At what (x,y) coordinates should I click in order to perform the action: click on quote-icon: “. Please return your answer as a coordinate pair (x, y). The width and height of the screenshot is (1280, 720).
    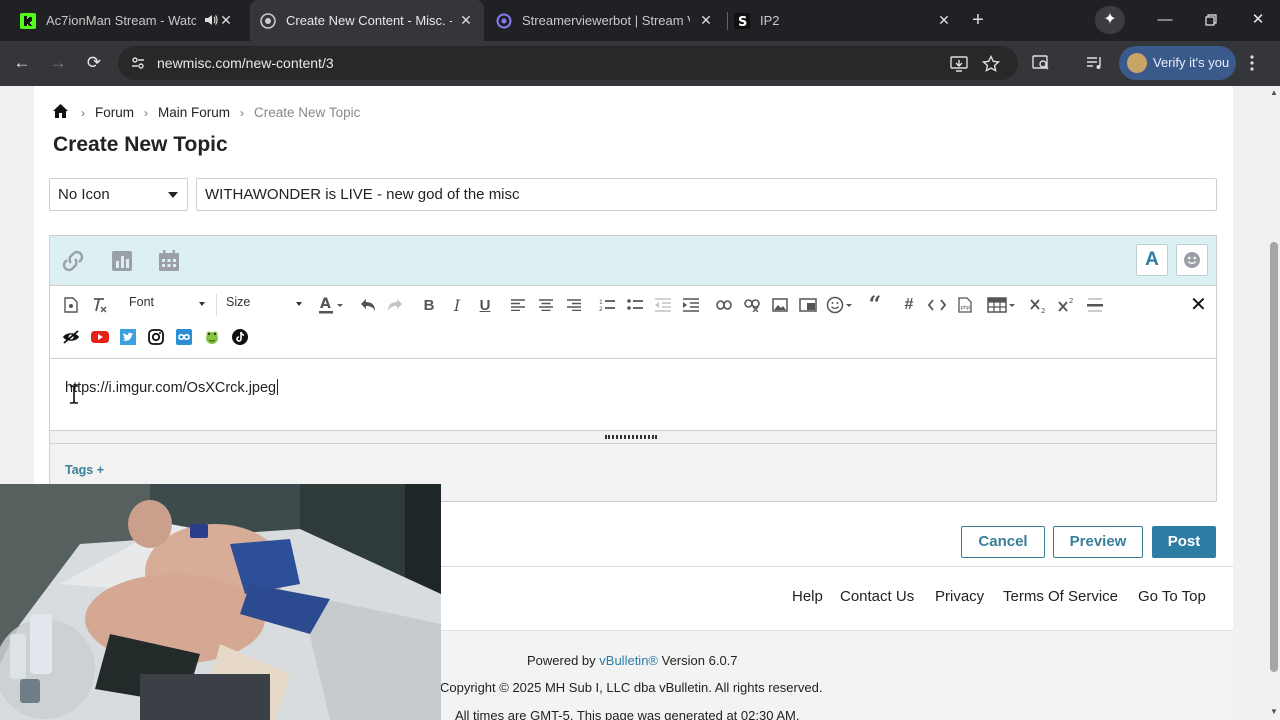
    Looking at the image, I should click on (875, 305).